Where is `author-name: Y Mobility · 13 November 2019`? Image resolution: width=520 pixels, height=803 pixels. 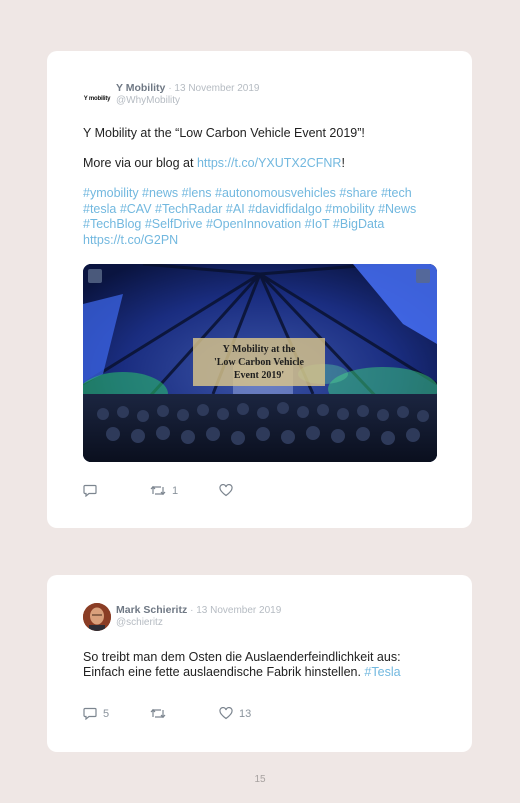 author-name: Y Mobility · 13 November 2019 is located at coordinates (188, 88).